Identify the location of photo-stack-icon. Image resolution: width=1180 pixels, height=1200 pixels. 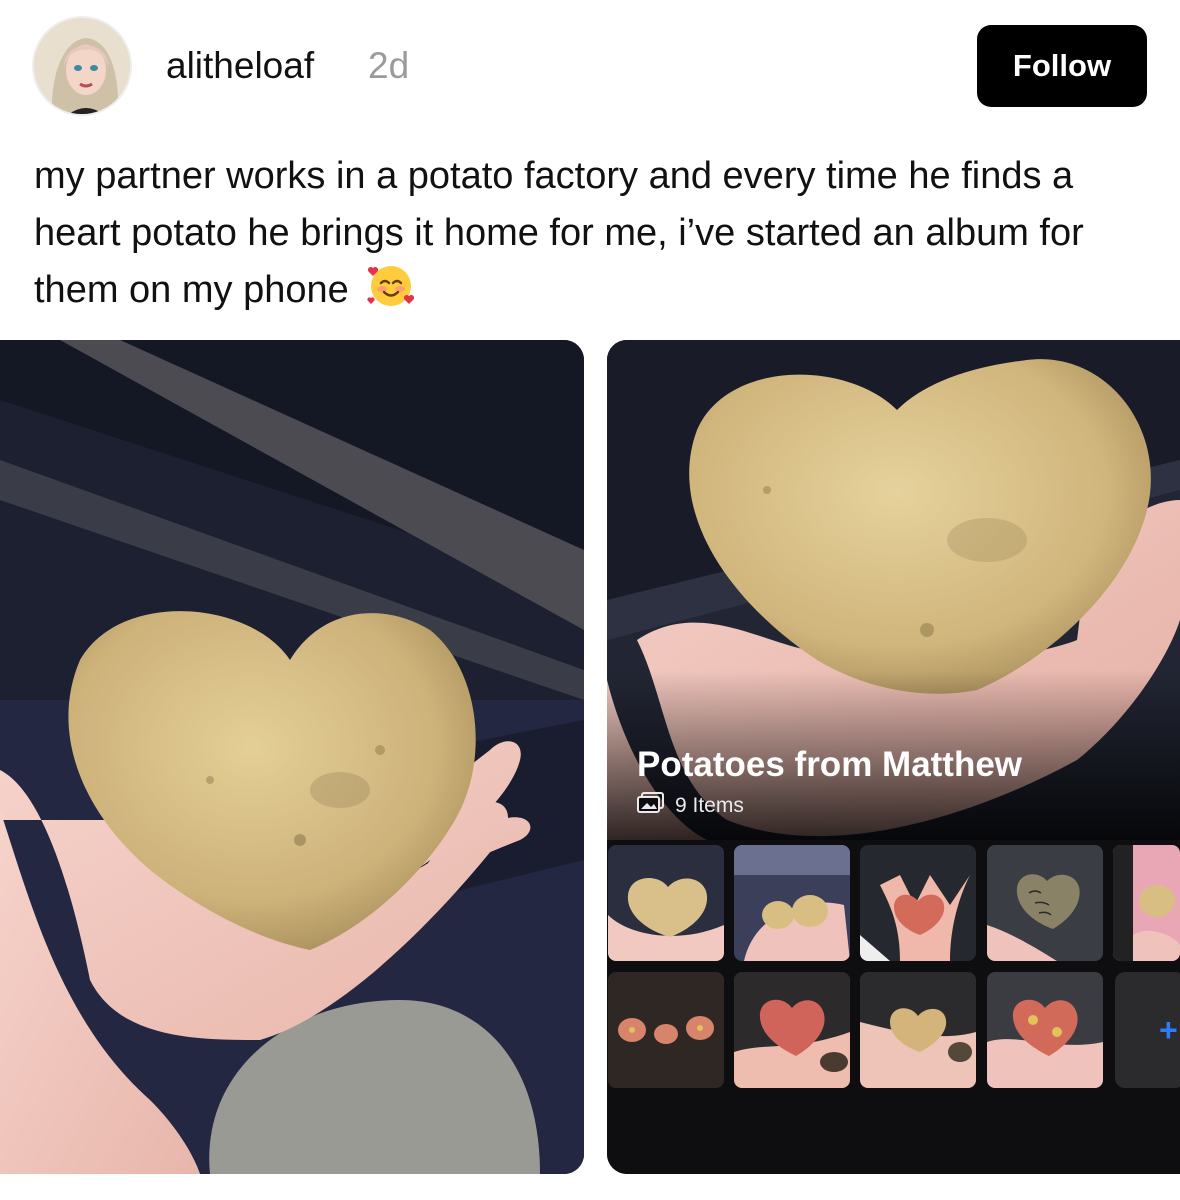
(651, 805).